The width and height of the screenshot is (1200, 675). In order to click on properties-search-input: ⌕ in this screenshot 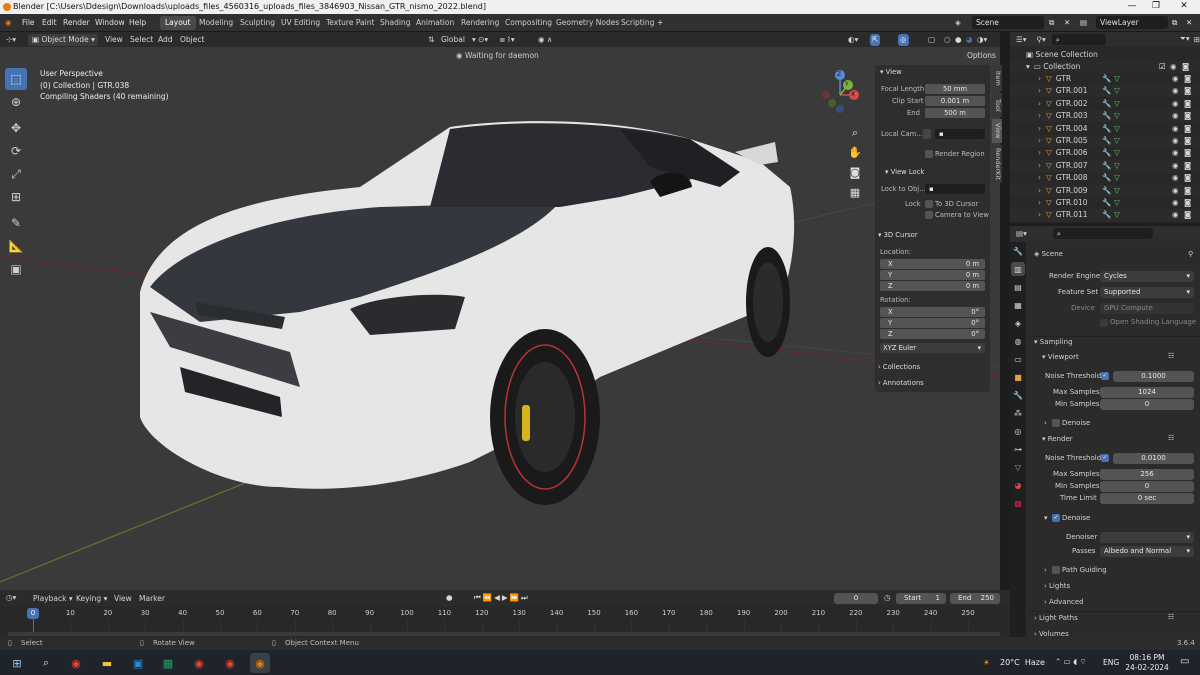, I will do `click(1102, 233)`.